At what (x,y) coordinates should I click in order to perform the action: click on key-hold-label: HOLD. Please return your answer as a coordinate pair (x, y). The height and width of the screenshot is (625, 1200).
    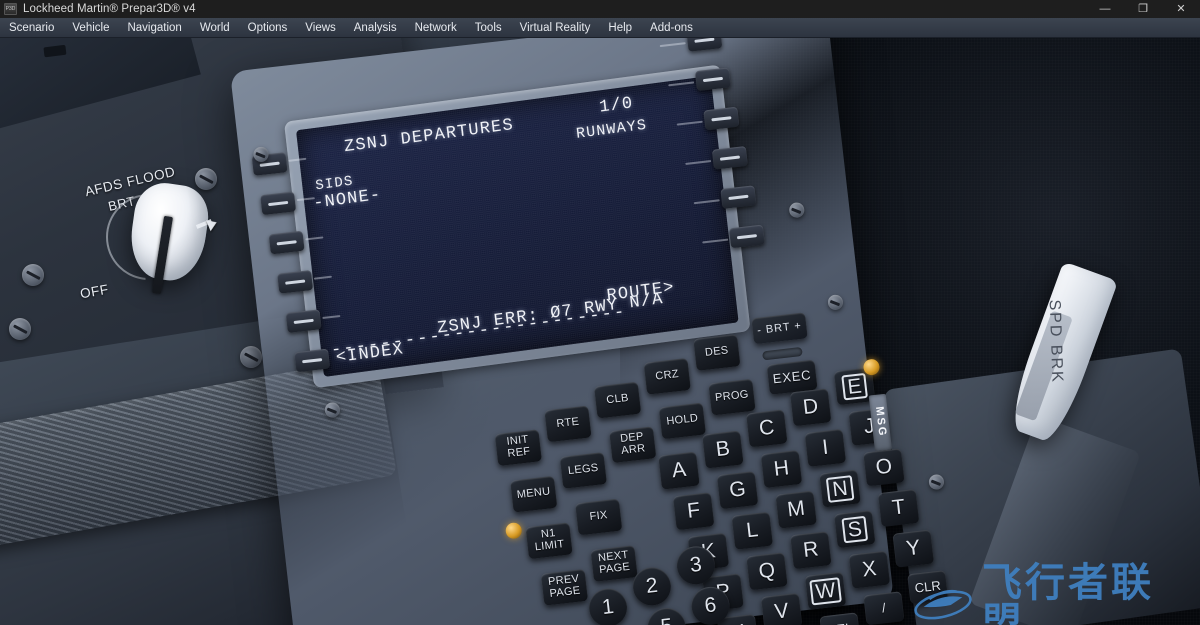
    Looking at the image, I should click on (682, 420).